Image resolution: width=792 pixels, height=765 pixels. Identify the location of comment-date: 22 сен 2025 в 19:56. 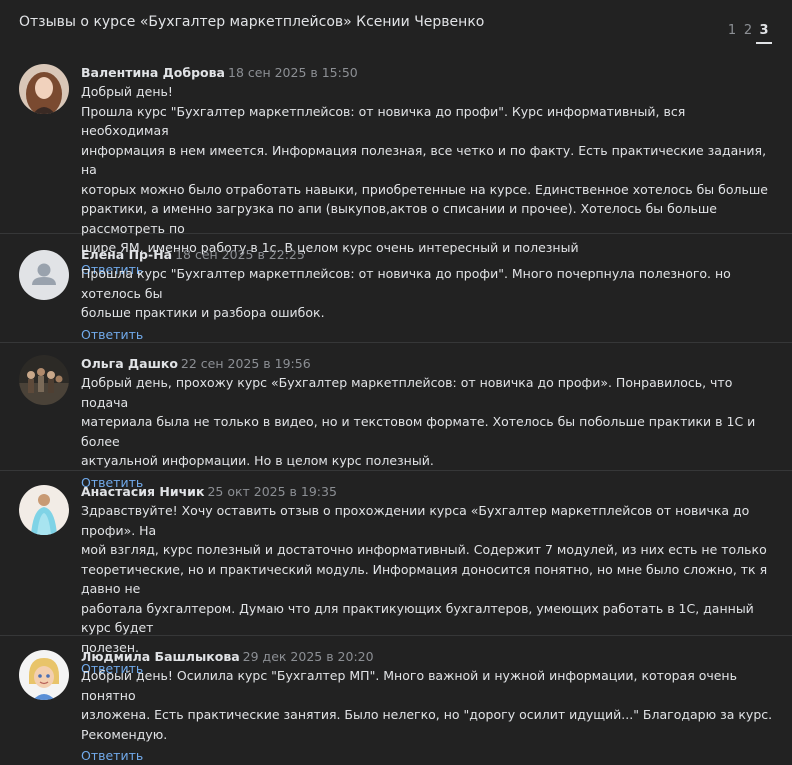
(246, 363).